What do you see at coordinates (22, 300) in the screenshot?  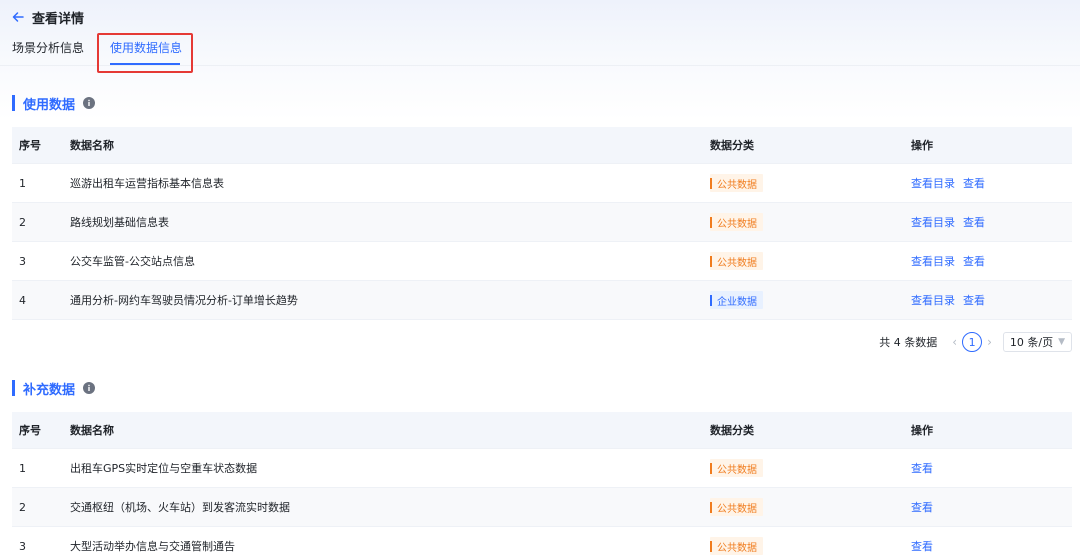 I see `row-seq: 4` at bounding box center [22, 300].